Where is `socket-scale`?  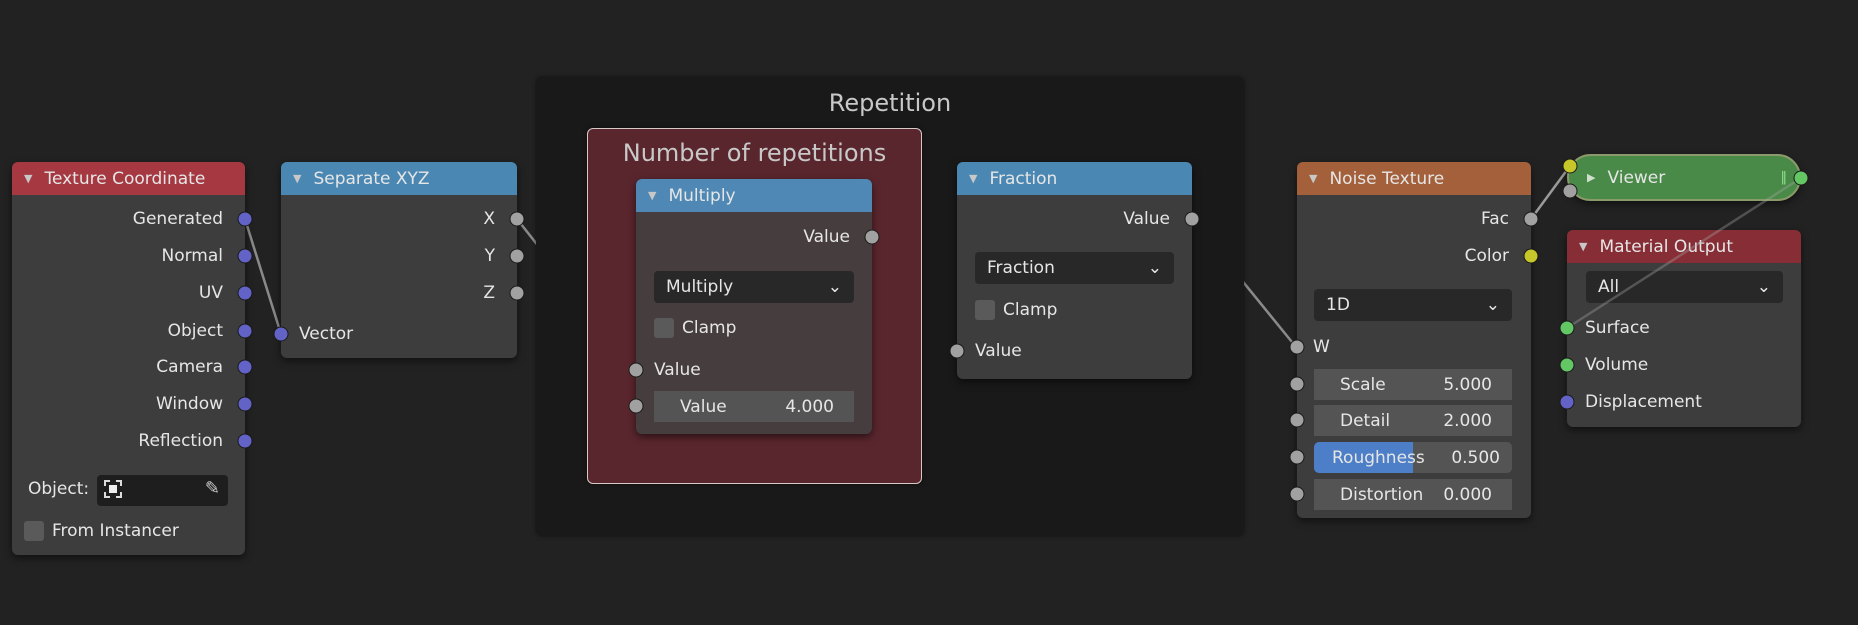 socket-scale is located at coordinates (1297, 384).